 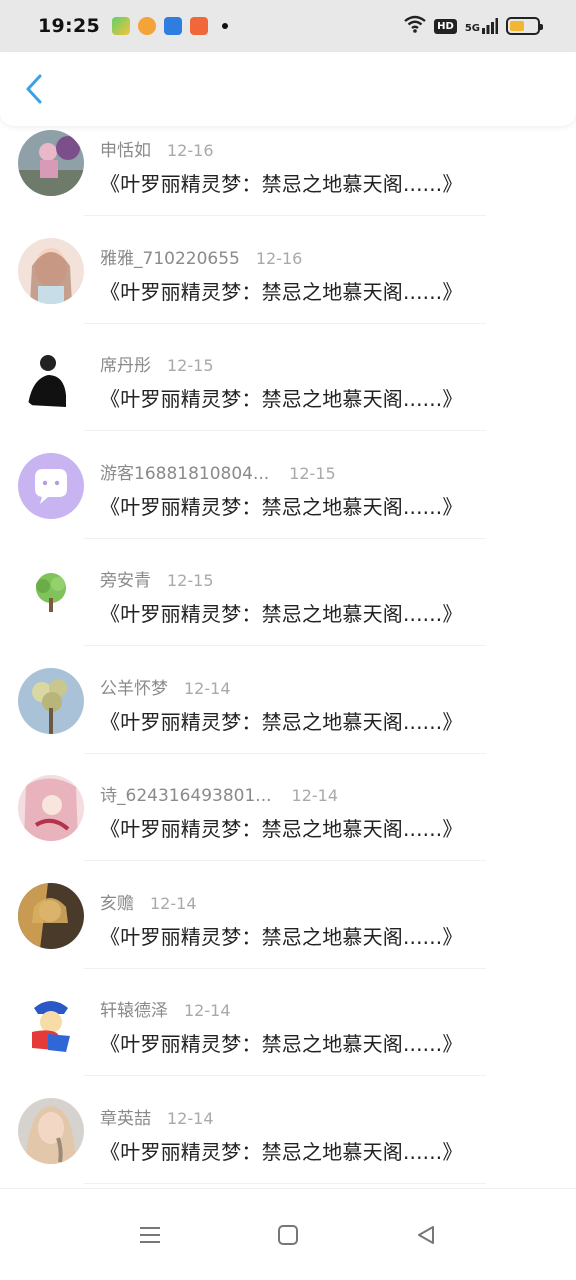 What do you see at coordinates (117, 901) in the screenshot?
I see `commenter-name: 亥赡` at bounding box center [117, 901].